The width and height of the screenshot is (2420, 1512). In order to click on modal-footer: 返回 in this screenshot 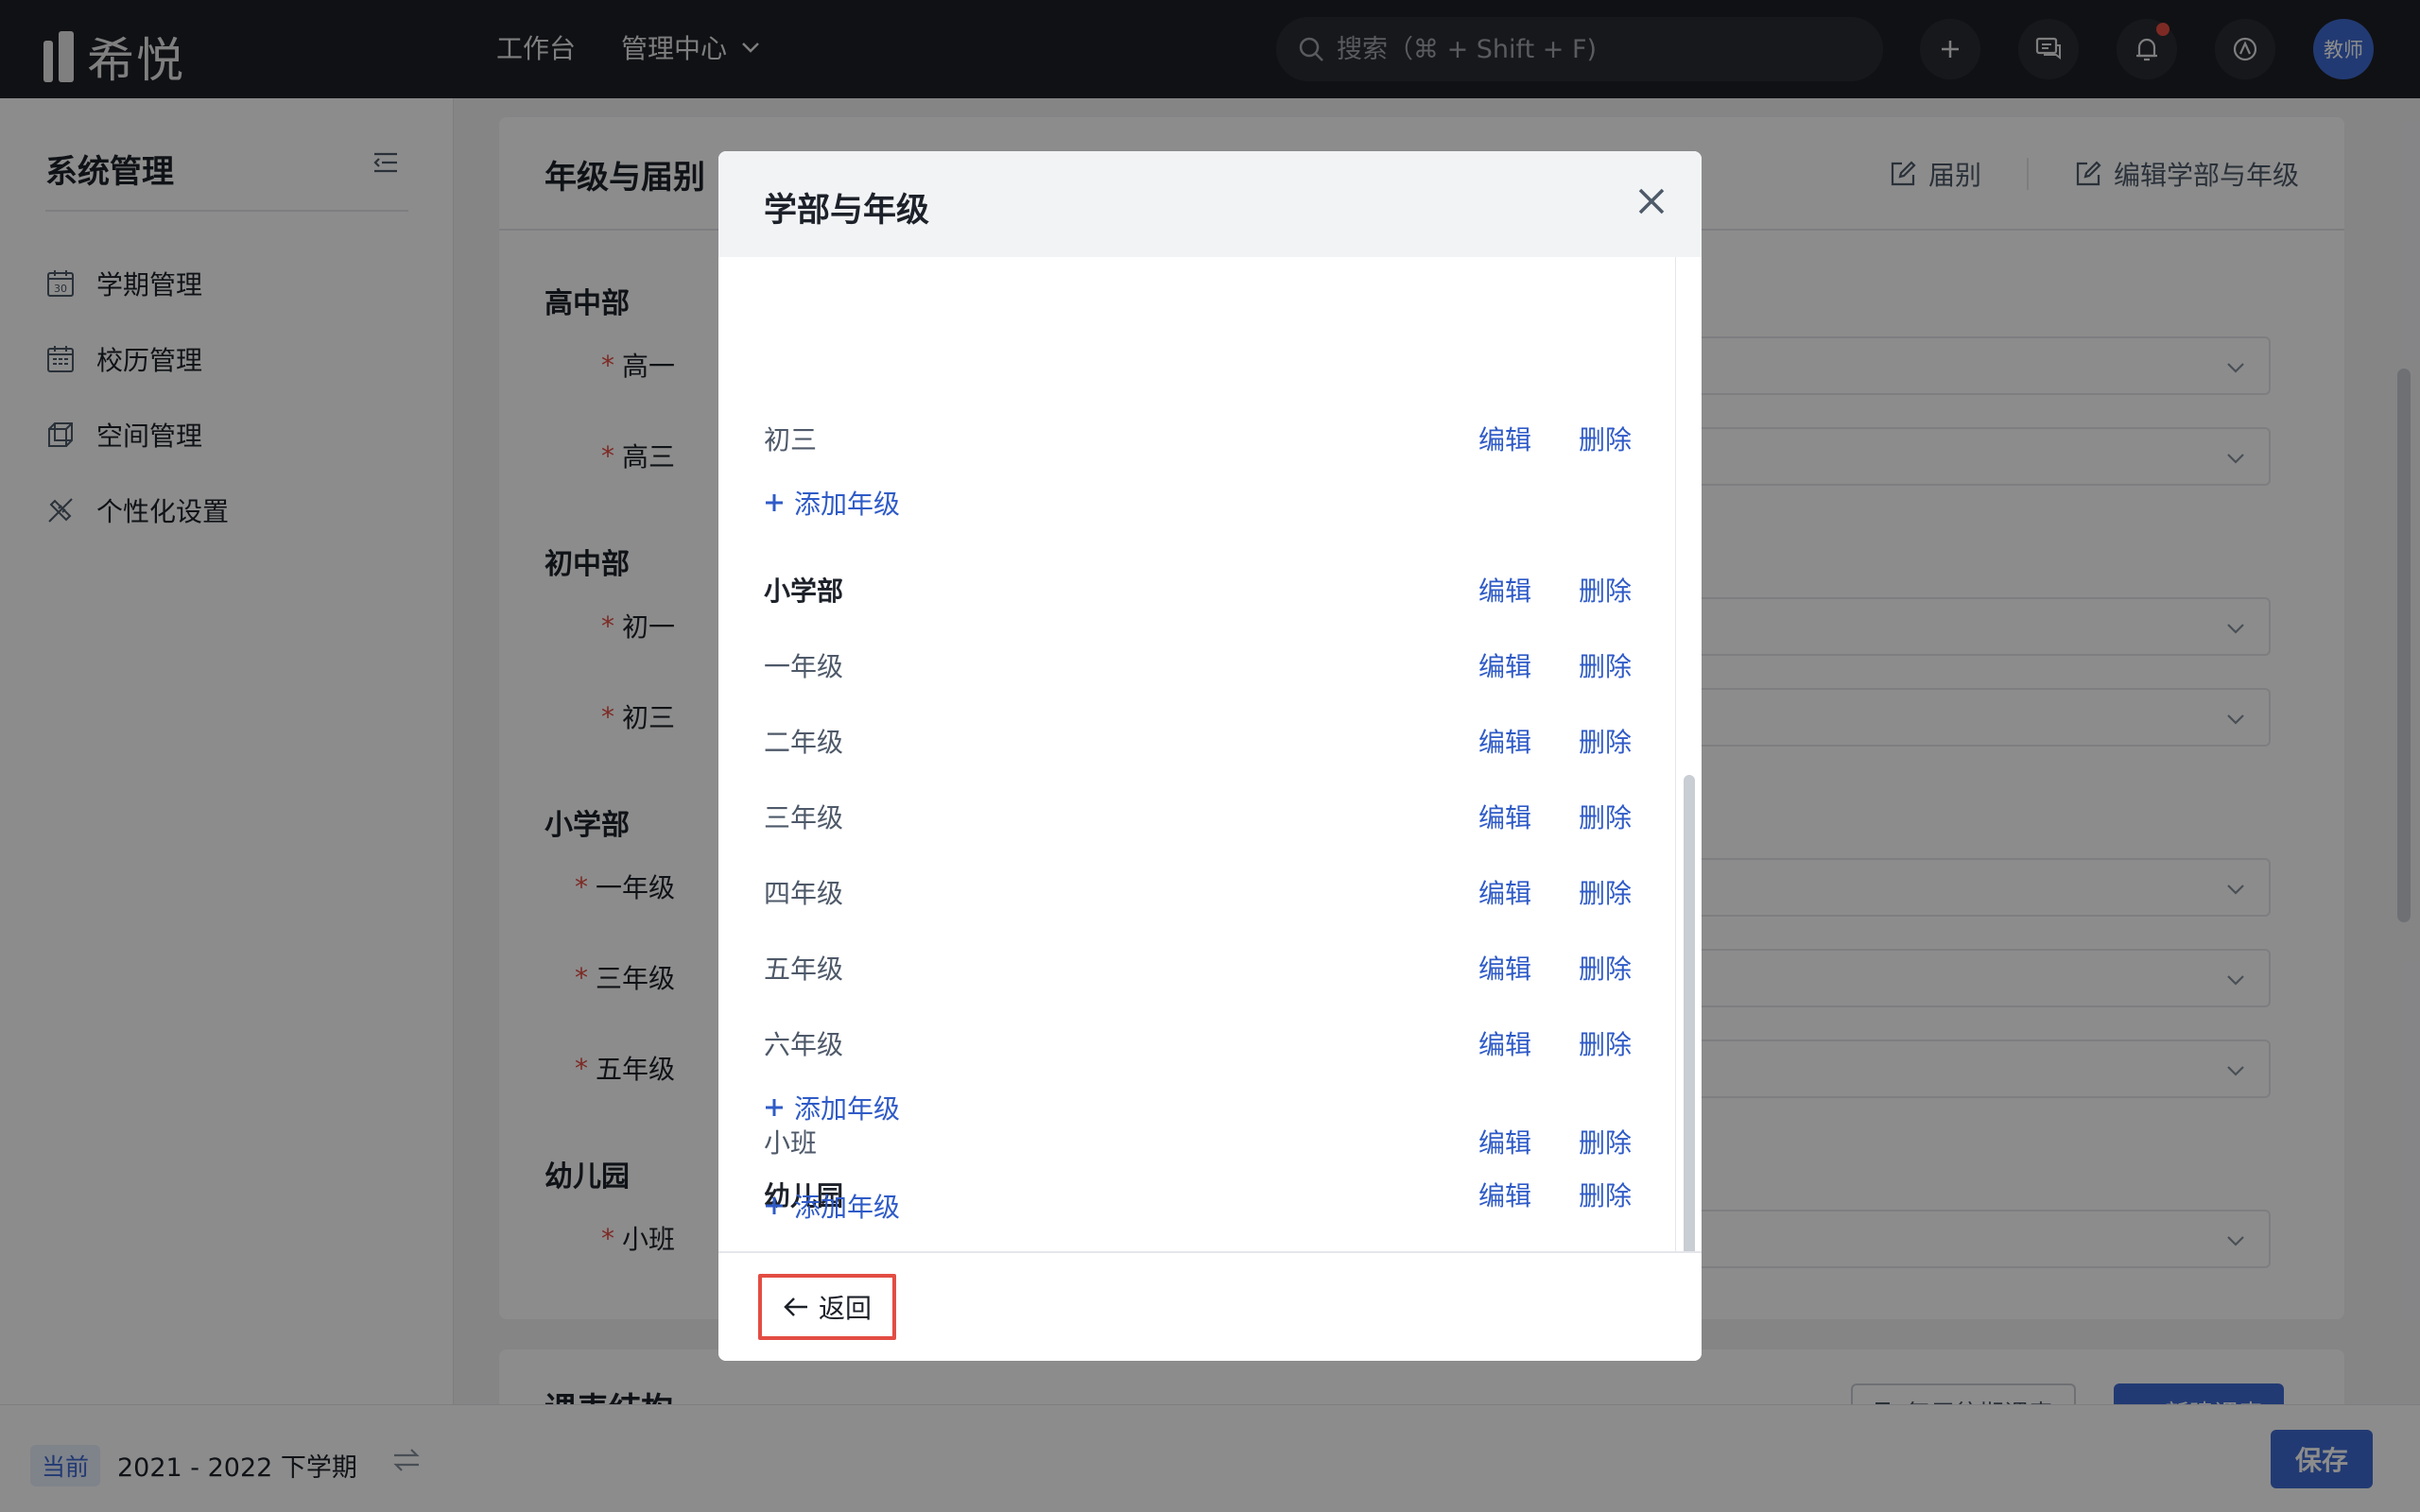, I will do `click(1210, 1306)`.